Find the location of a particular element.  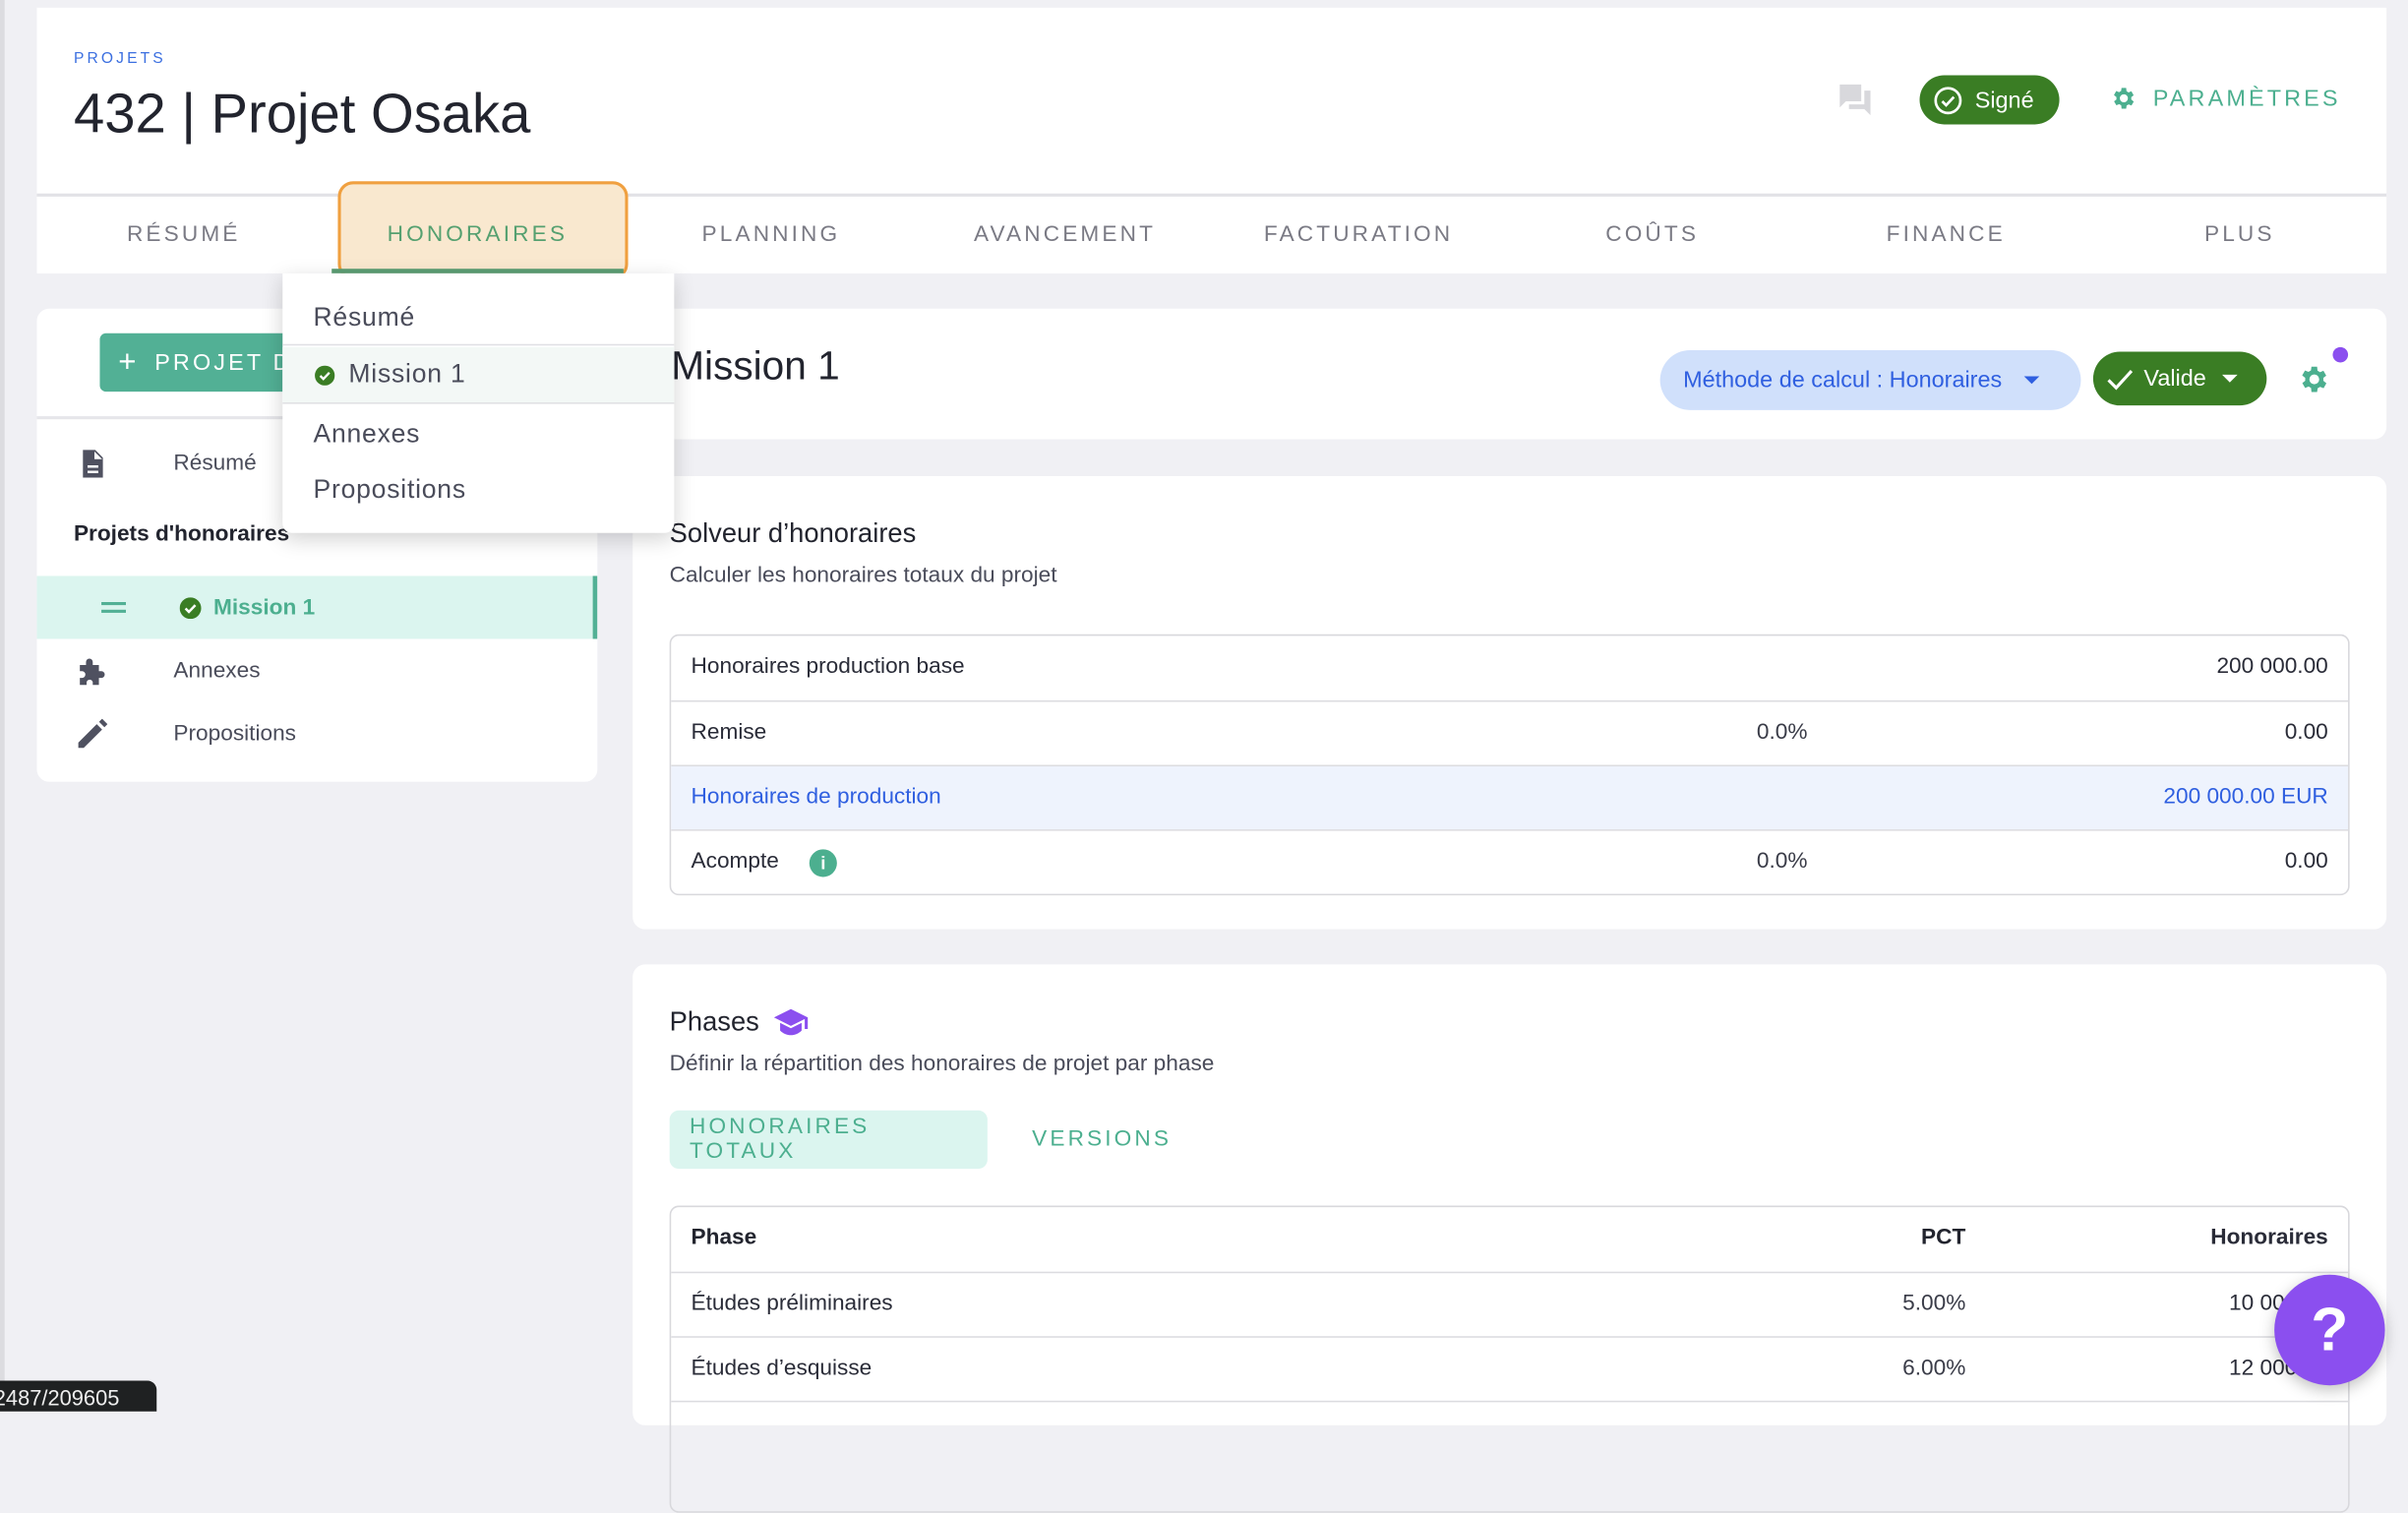

table-row: Acompte i 0.0% 0.00 is located at coordinates (1510, 861).